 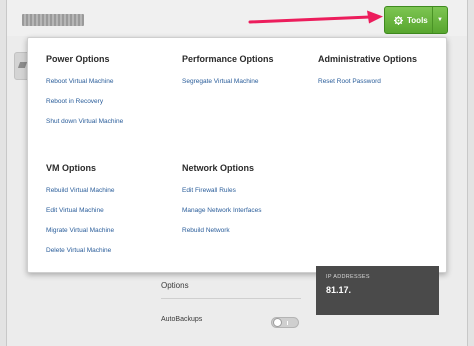 I want to click on reboot-vm-link: Reboot Virtual Machine, so click(x=84, y=82).